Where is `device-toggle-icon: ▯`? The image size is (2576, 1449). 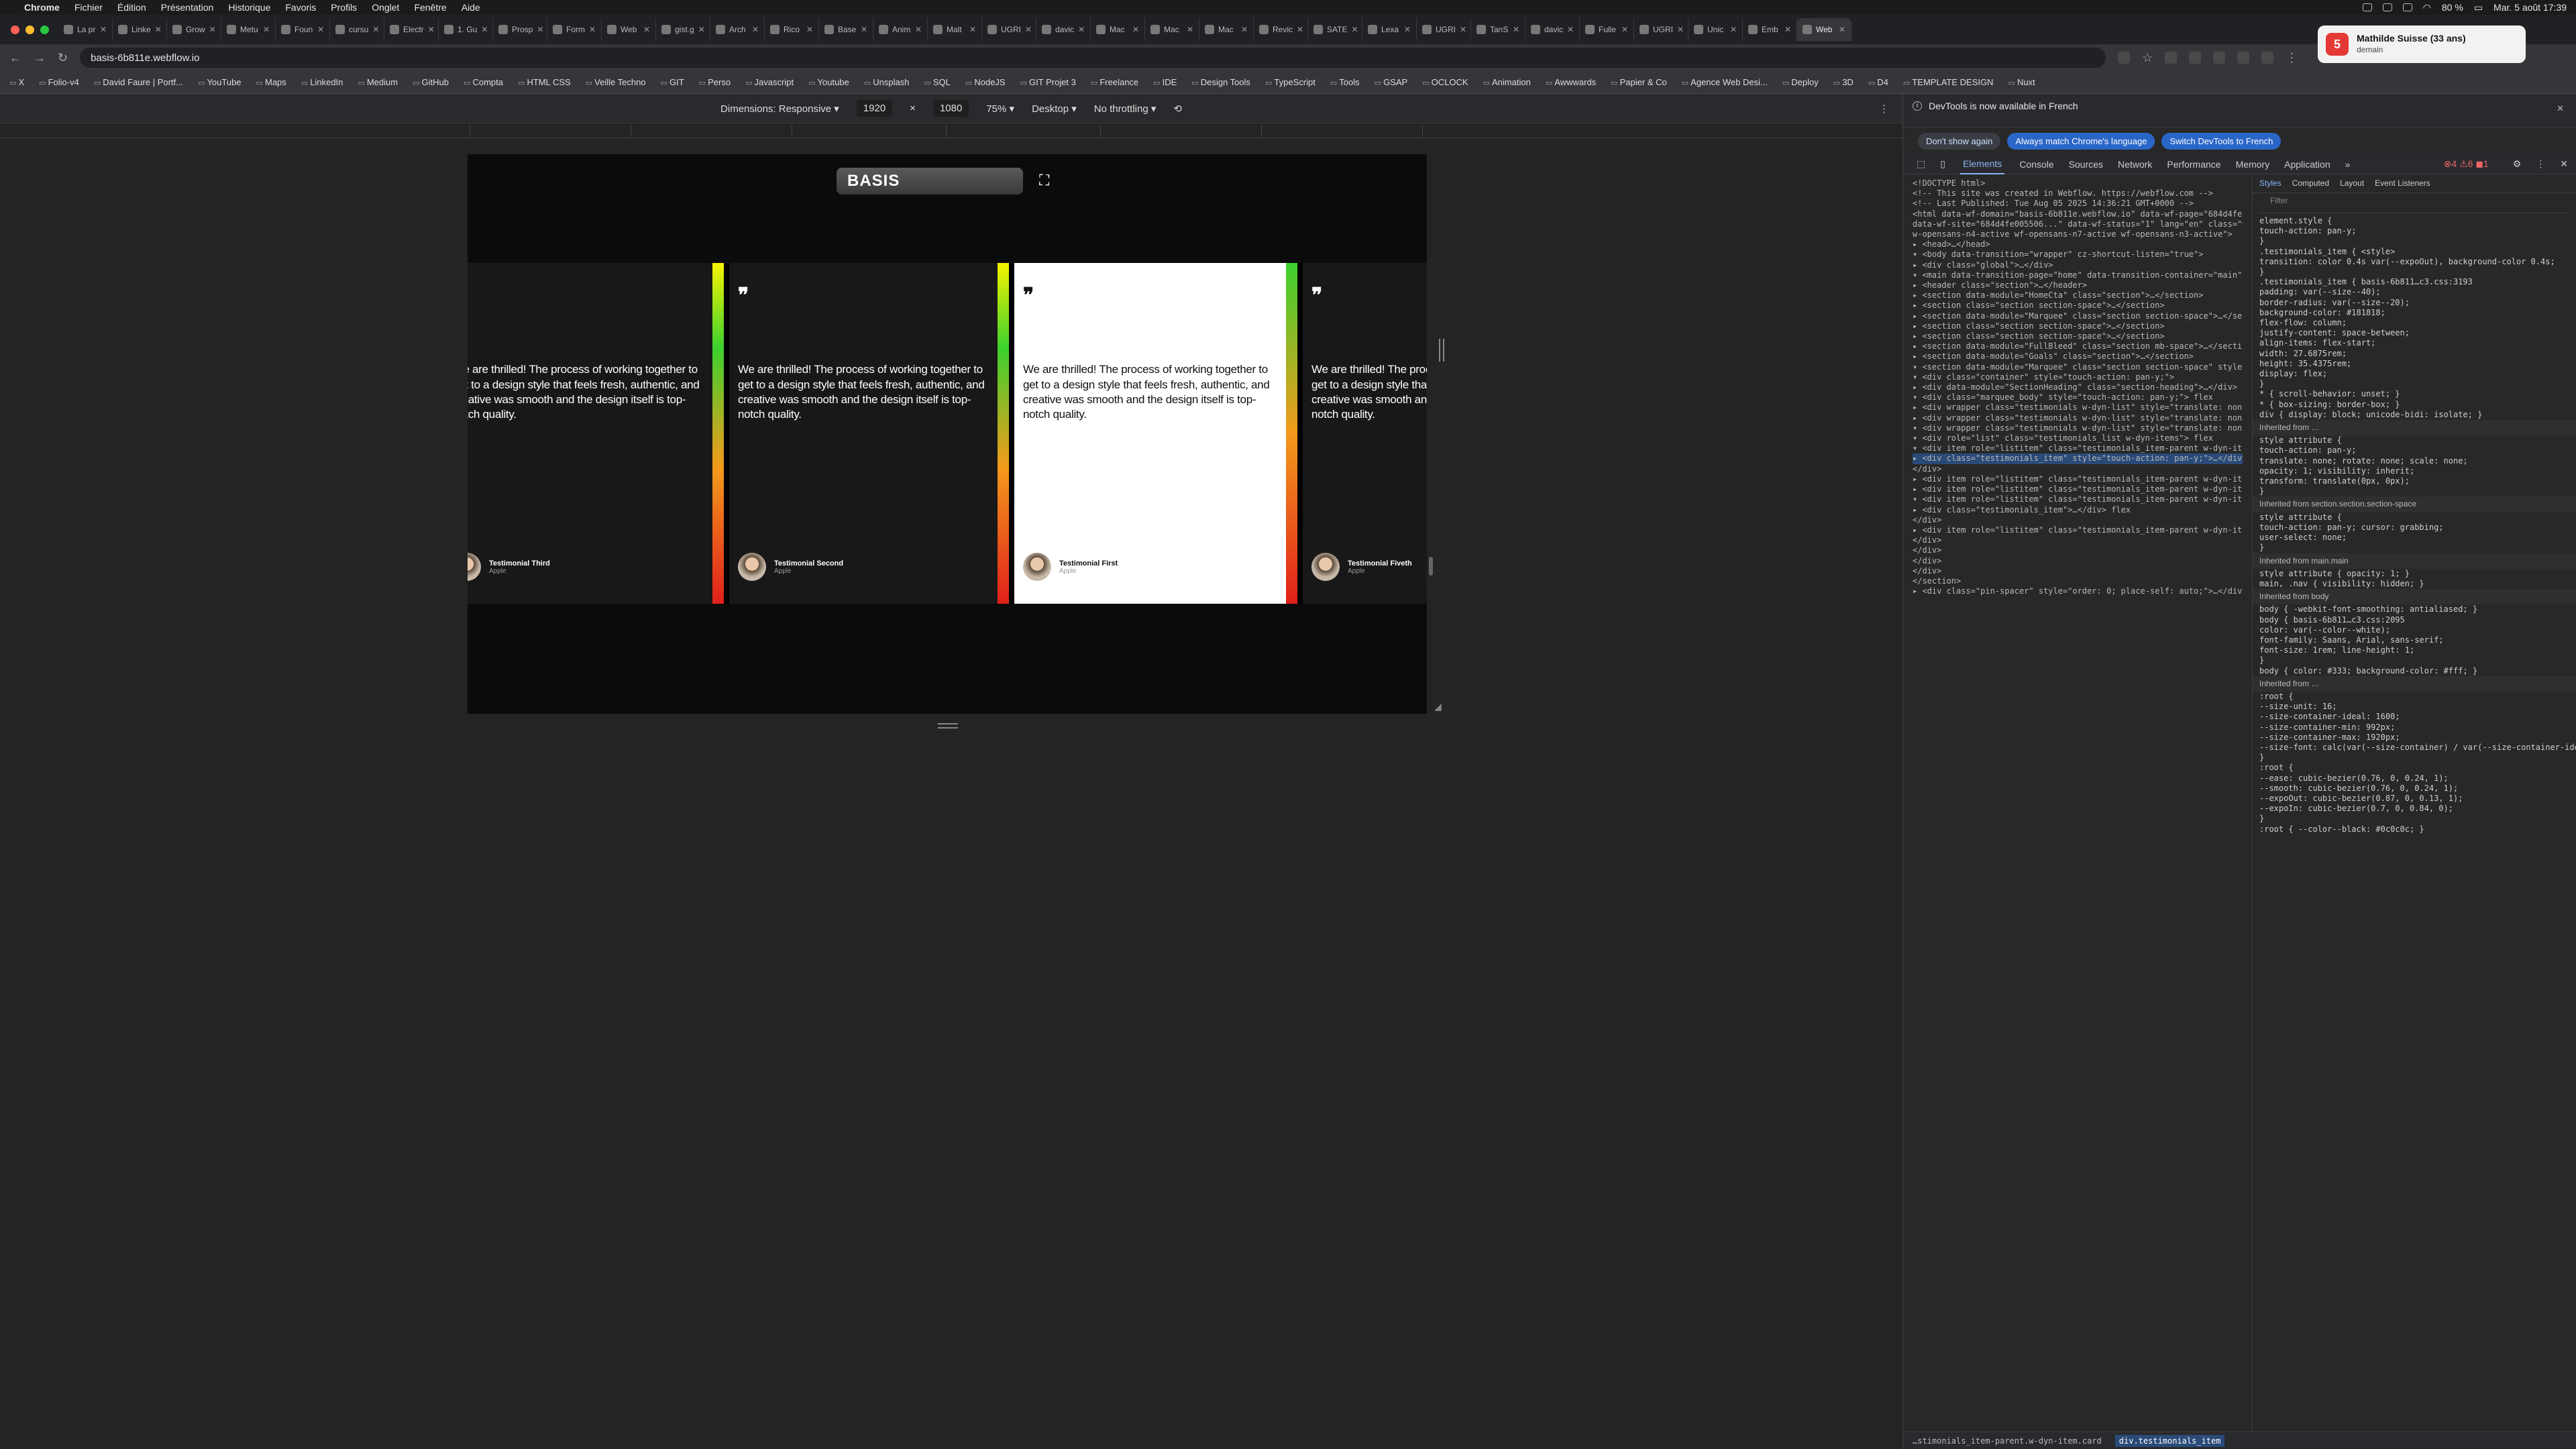 device-toggle-icon: ▯ is located at coordinates (1942, 164).